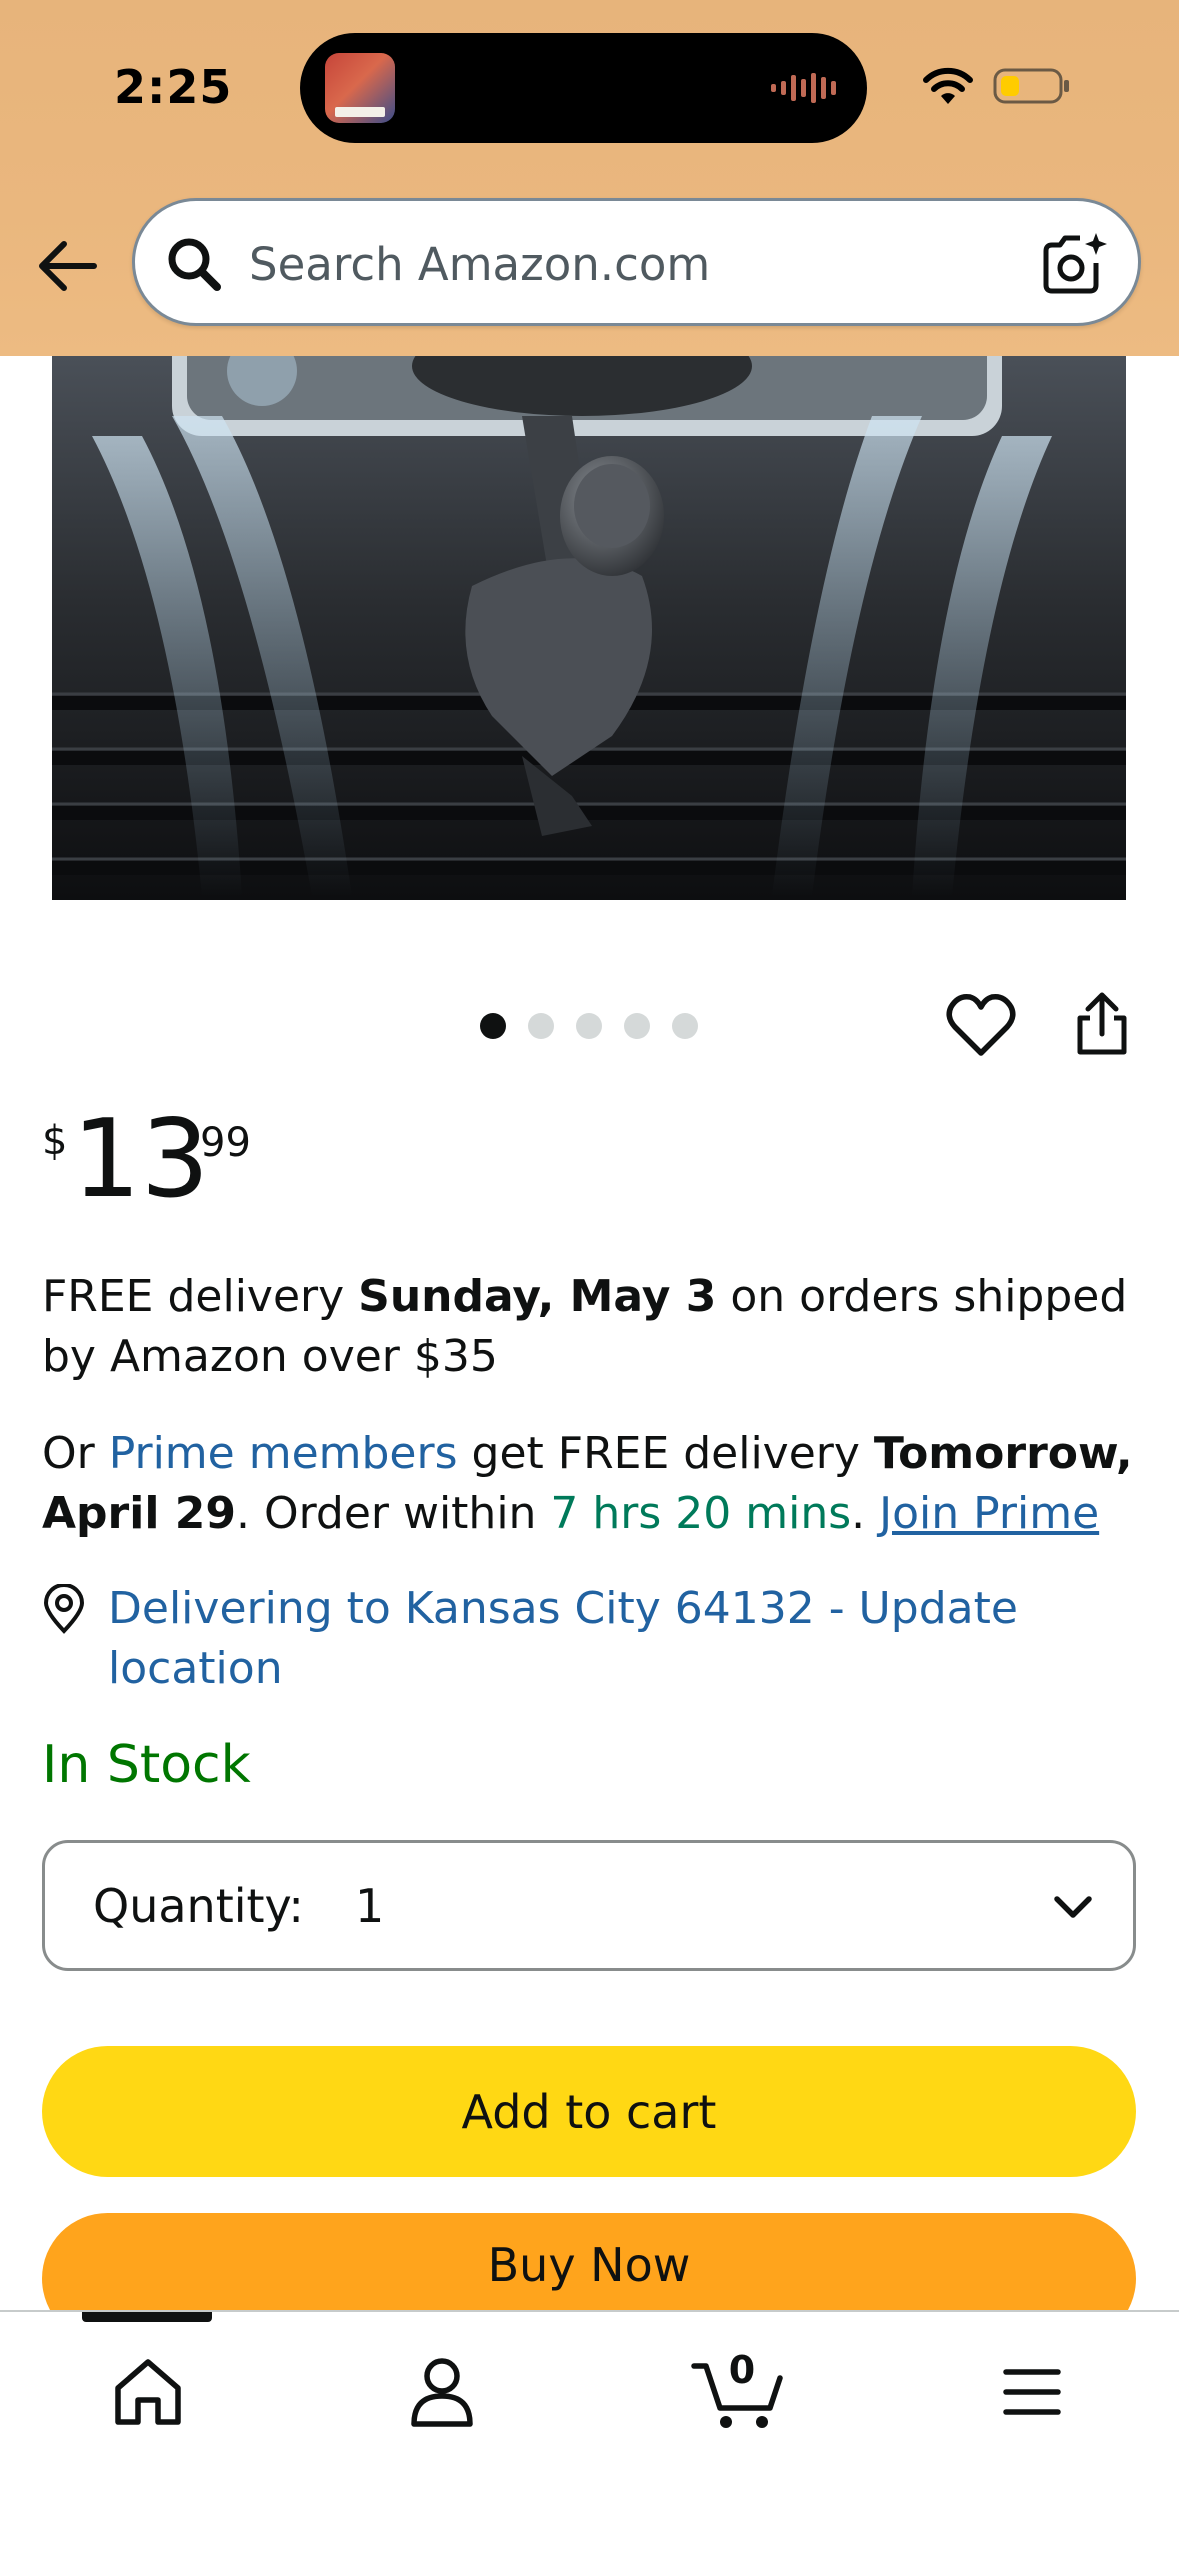 This screenshot has width=1179, height=2556. What do you see at coordinates (148, 2392) in the screenshot?
I see `home-icon` at bounding box center [148, 2392].